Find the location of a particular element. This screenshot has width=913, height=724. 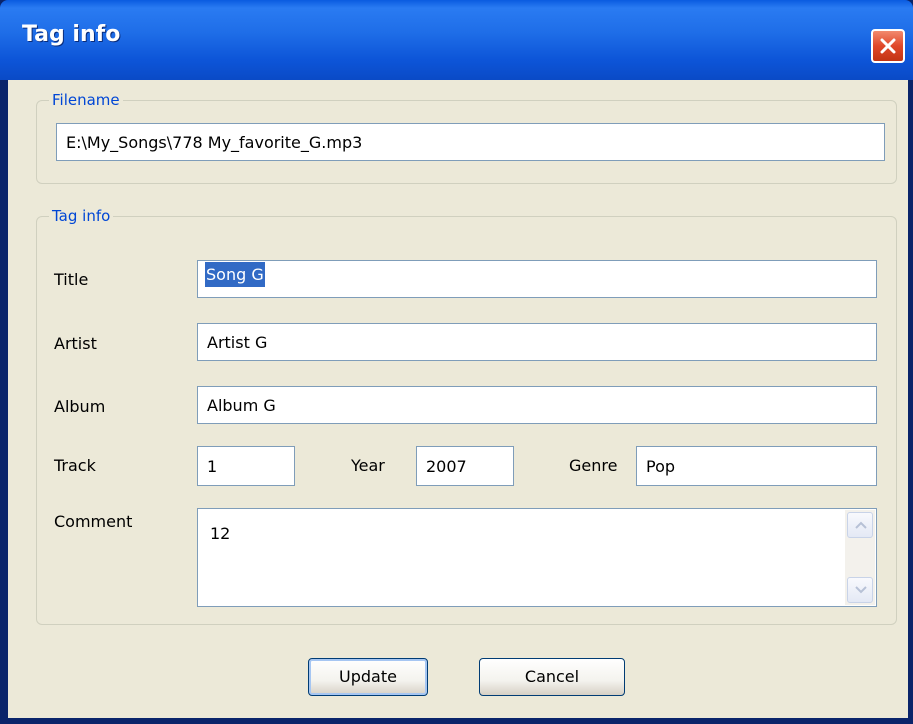

album-field is located at coordinates (537, 405).